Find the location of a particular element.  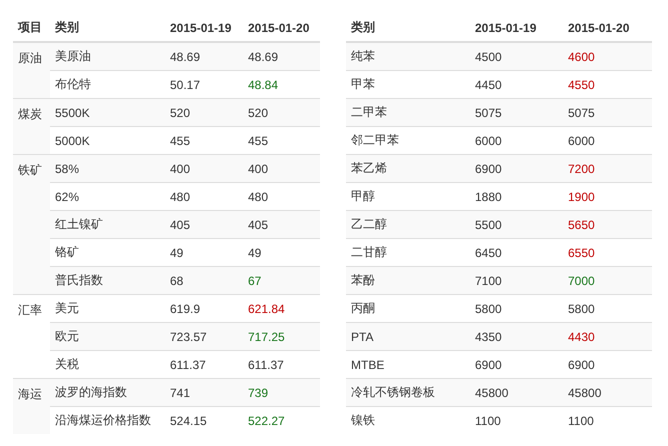

table-cell: 冷轧不锈钢卷板 is located at coordinates (408, 392).